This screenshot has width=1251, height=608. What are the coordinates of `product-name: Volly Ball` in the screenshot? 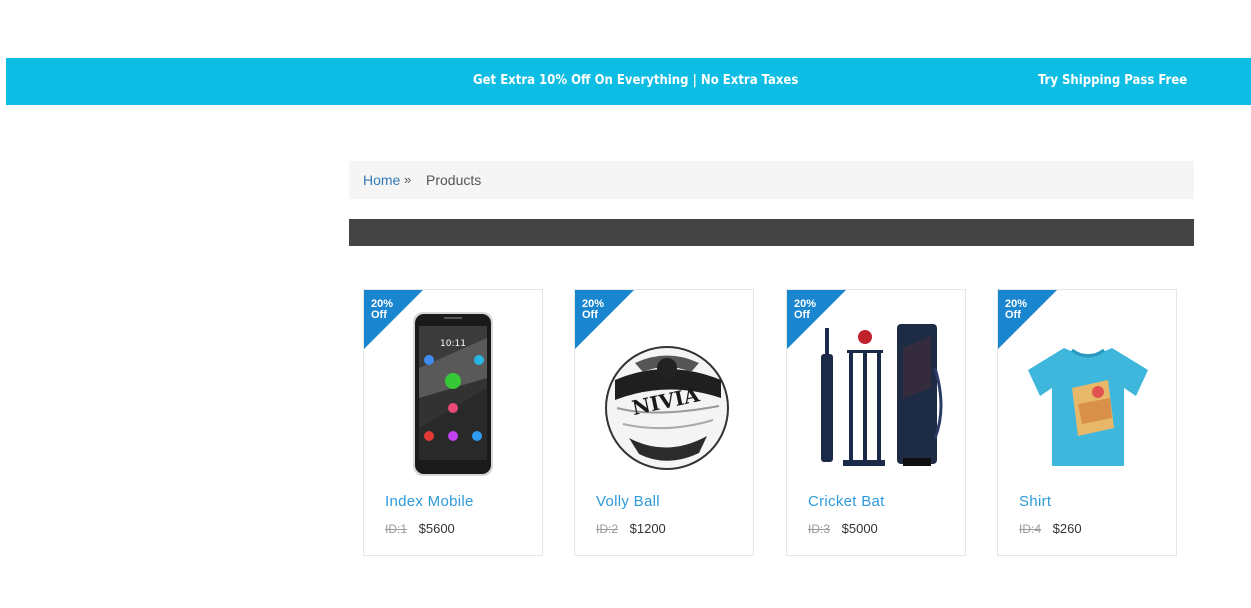 It's located at (628, 501).